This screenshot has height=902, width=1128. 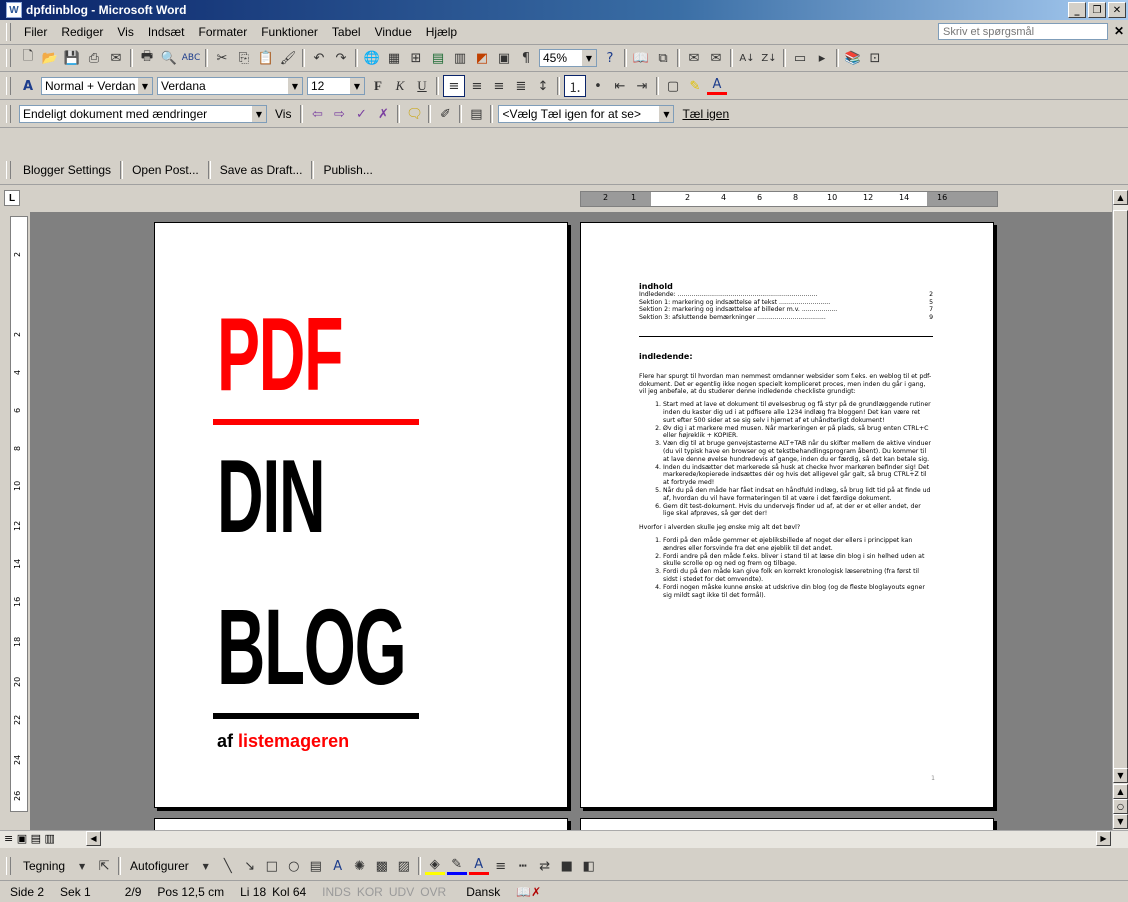 I want to click on macro-icon: ▸, so click(x=822, y=58).